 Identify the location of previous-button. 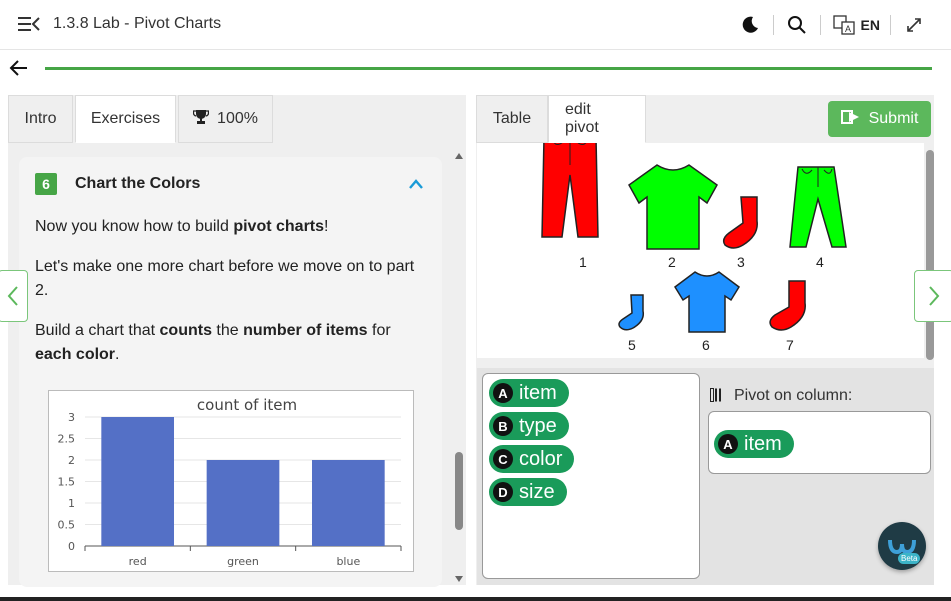
(14, 296).